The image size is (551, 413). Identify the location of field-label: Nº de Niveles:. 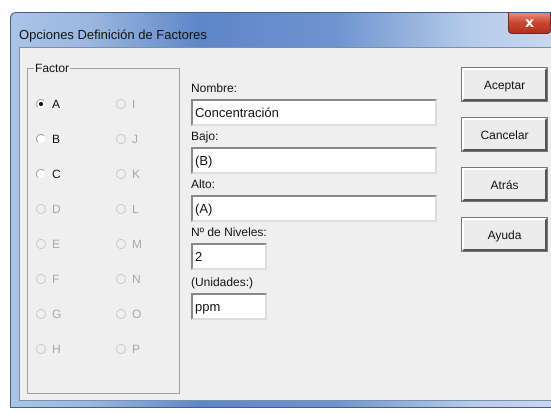
(229, 232).